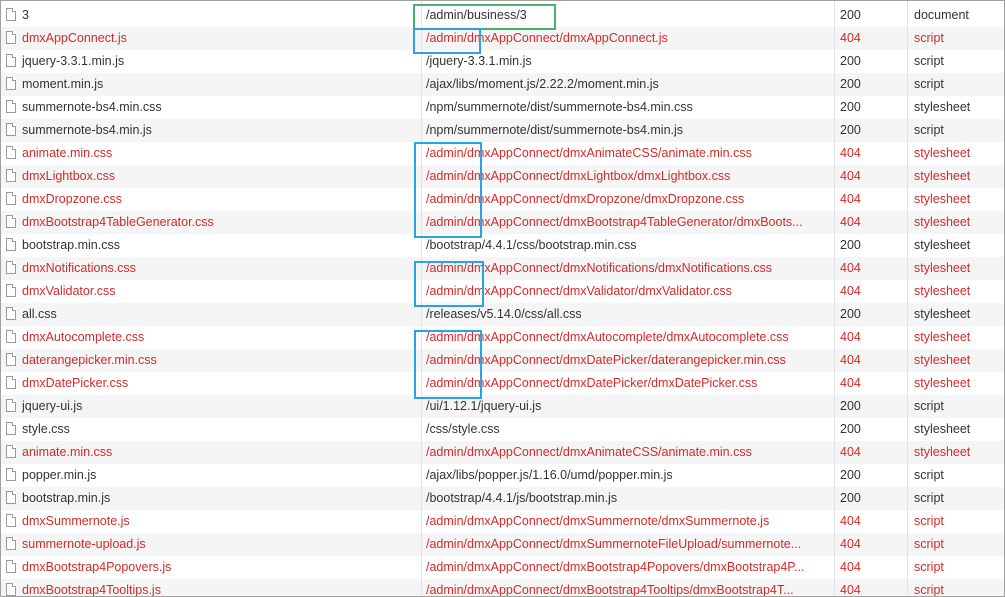  Describe the element at coordinates (212, 314) in the screenshot. I see `request-name-cell: all.css` at that location.